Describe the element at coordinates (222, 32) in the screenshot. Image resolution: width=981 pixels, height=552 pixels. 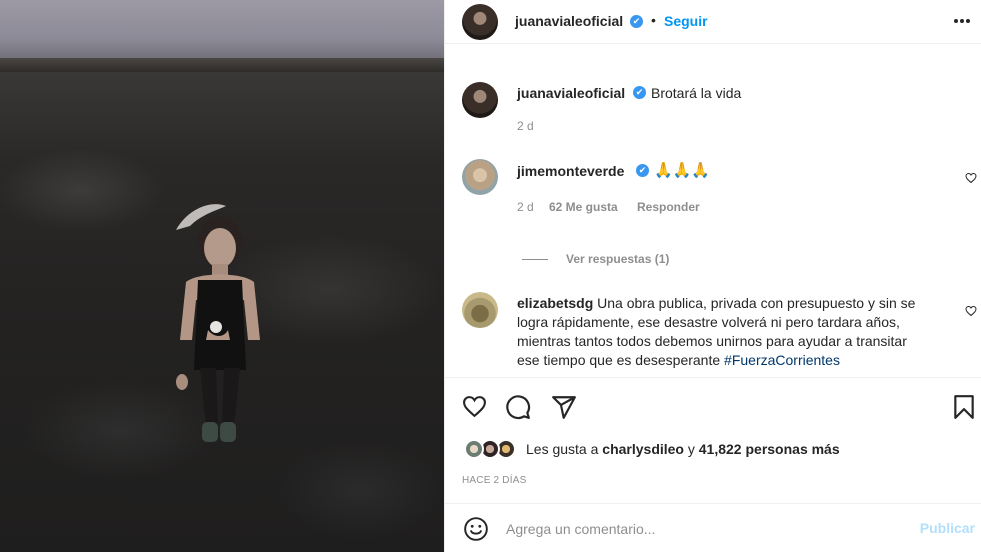
I see `photo-sky` at that location.